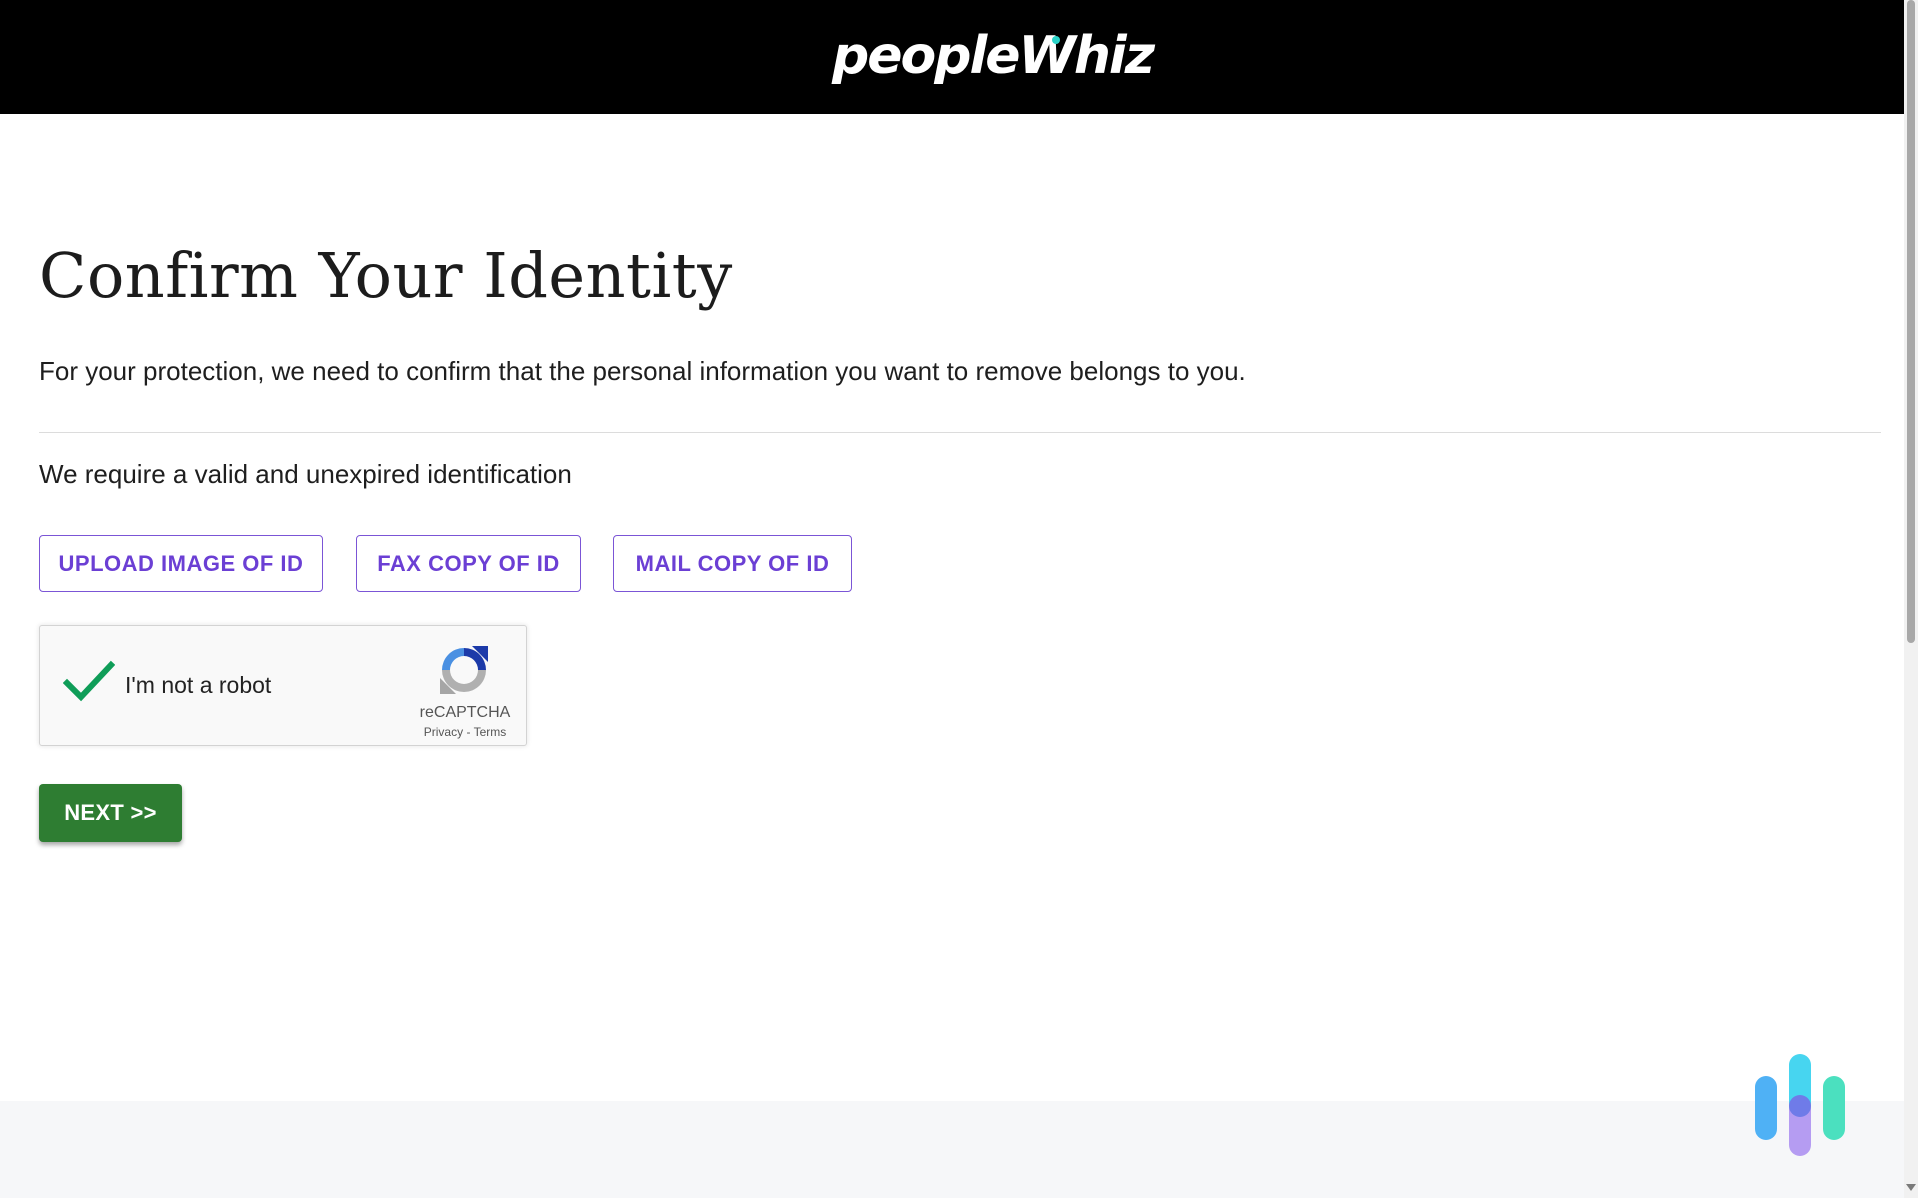 The width and height of the screenshot is (1918, 1198). I want to click on recaptcha-privacy-link: Privacy, so click(443, 732).